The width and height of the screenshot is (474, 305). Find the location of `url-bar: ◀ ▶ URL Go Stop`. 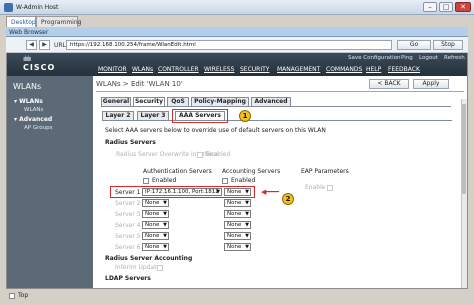

url-bar: ◀ ▶ URL Go Stop is located at coordinates (237, 45).